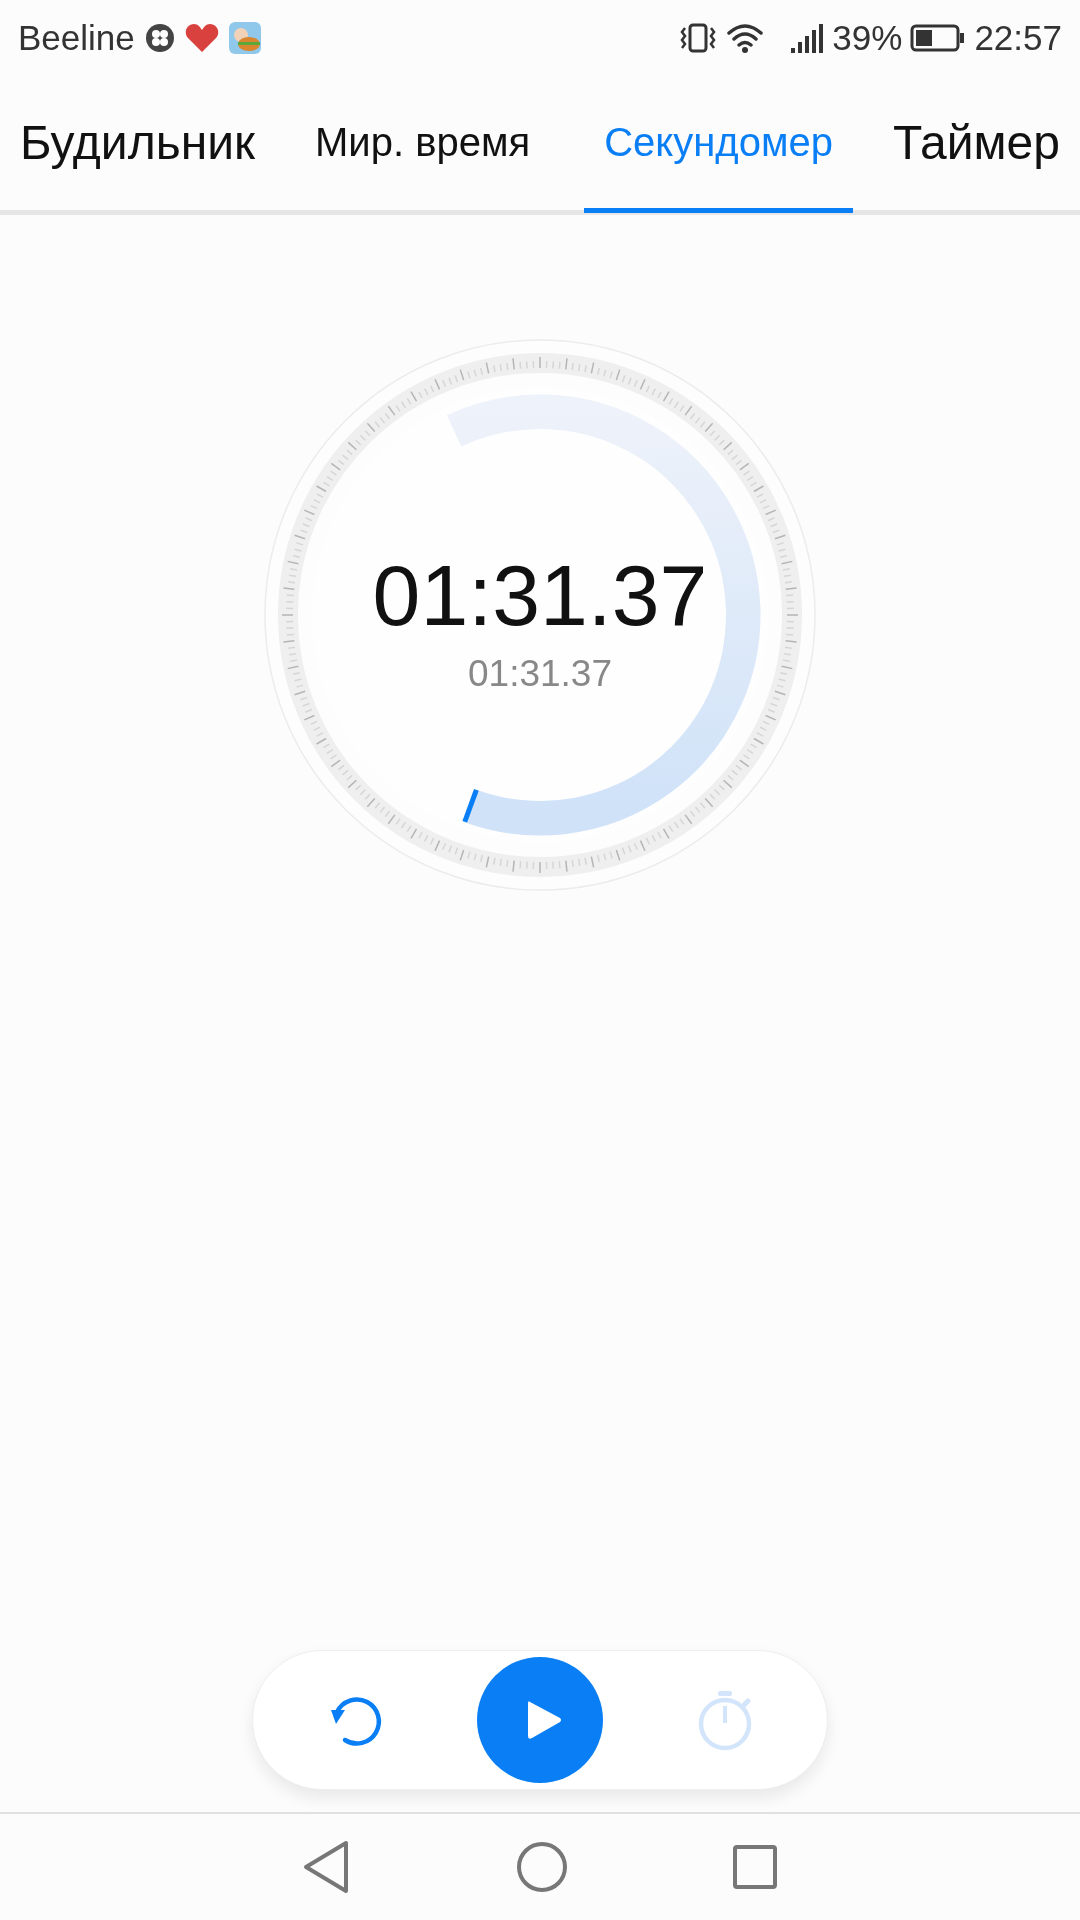 The height and width of the screenshot is (1920, 1080). Describe the element at coordinates (137, 145) in the screenshot. I see `tab: Будильник` at that location.